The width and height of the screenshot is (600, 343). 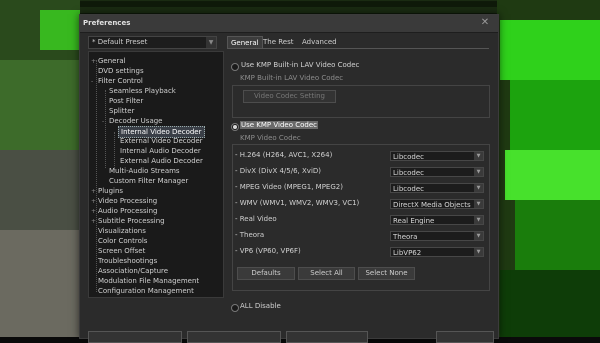 What do you see at coordinates (278, 42) in the screenshot?
I see `tab-the-rest: The Rest` at bounding box center [278, 42].